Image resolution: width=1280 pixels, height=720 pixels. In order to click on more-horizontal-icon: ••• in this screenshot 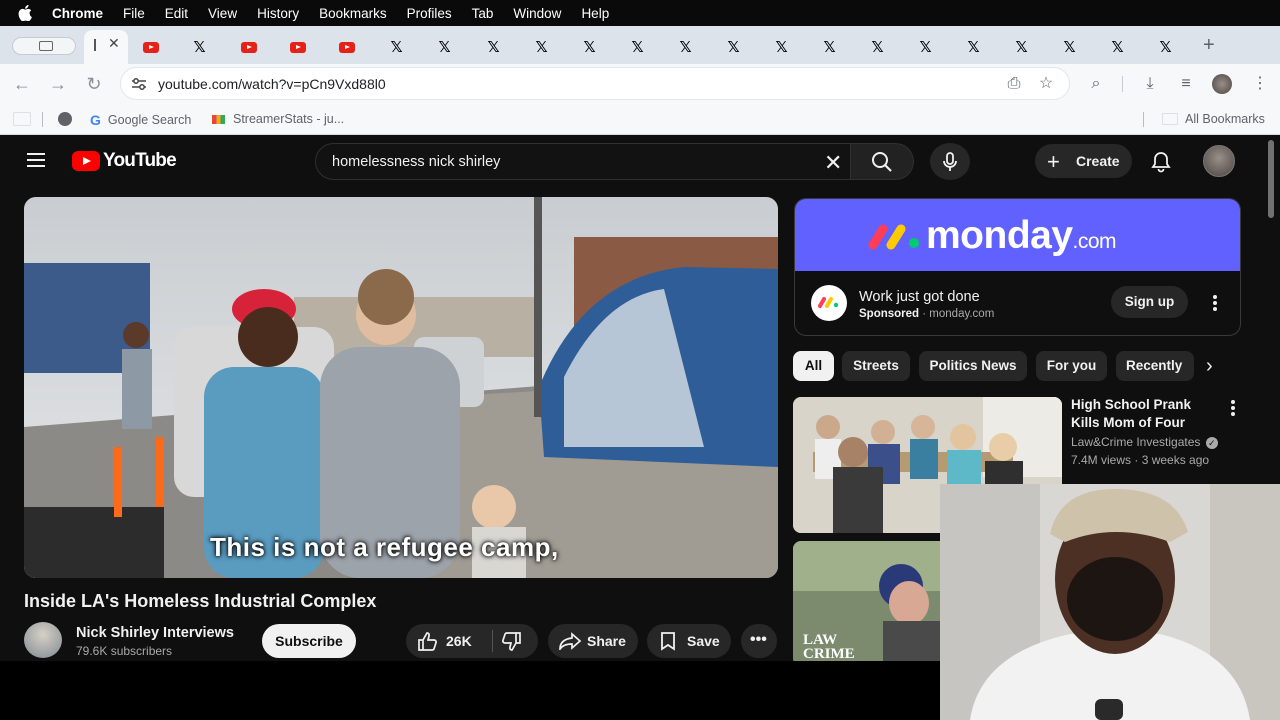, I will do `click(758, 639)`.